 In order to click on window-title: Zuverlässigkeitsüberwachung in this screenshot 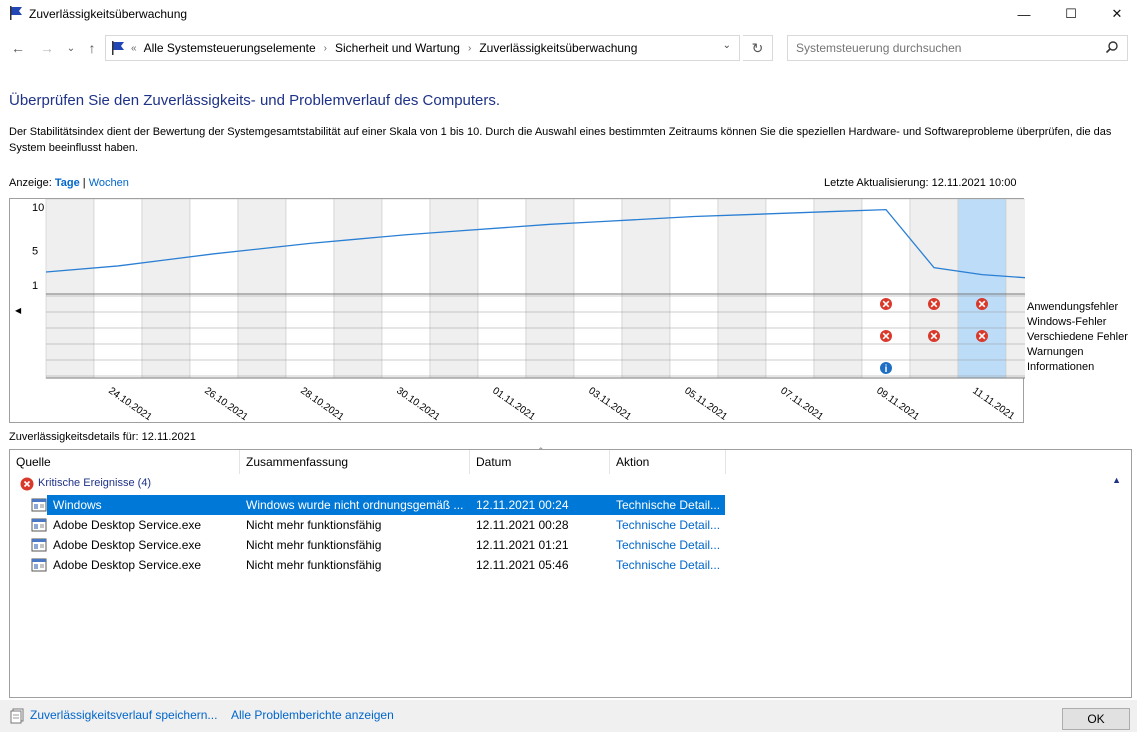, I will do `click(108, 14)`.